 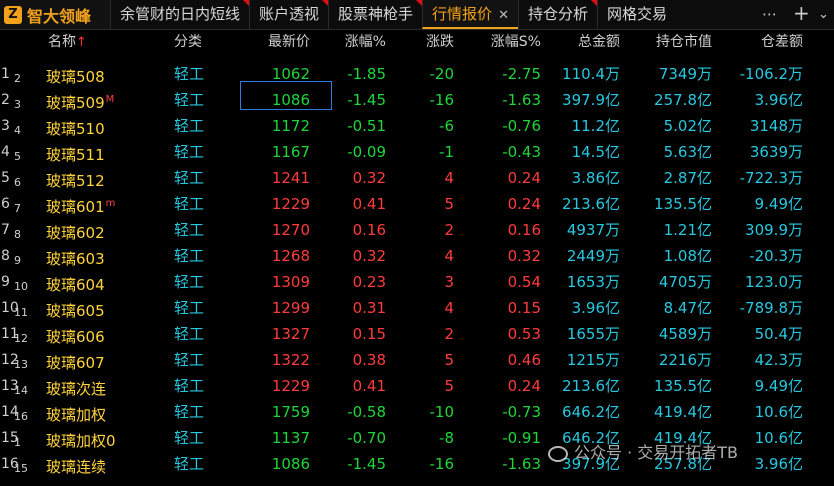 I want to click on holding-value: 4589万, so click(x=685, y=334).